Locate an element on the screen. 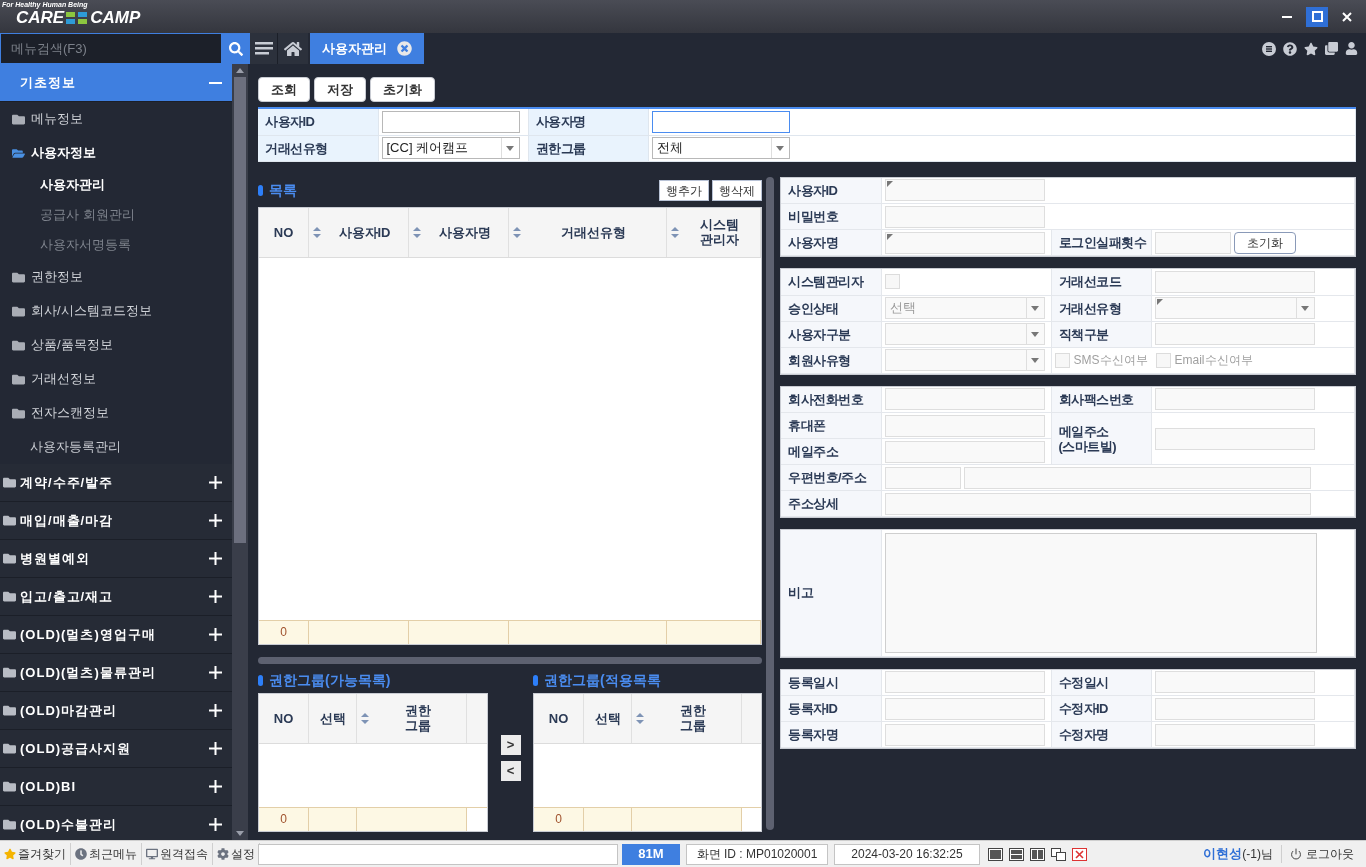 This screenshot has width=1366, height=867. scrollbar-thumb is located at coordinates (240, 310).